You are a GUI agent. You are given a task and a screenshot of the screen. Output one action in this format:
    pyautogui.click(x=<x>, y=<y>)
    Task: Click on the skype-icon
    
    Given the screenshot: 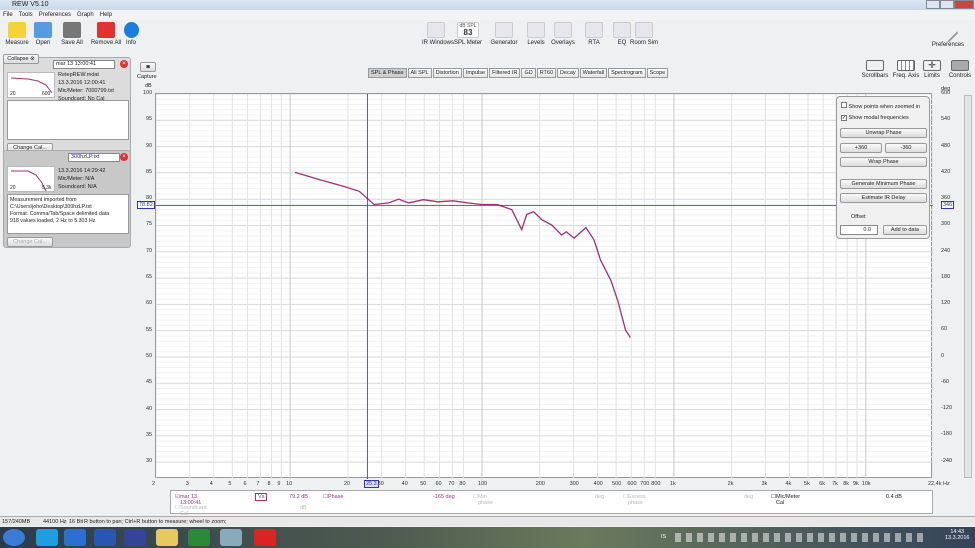 What is the action you would take?
    pyautogui.click(x=47, y=537)
    